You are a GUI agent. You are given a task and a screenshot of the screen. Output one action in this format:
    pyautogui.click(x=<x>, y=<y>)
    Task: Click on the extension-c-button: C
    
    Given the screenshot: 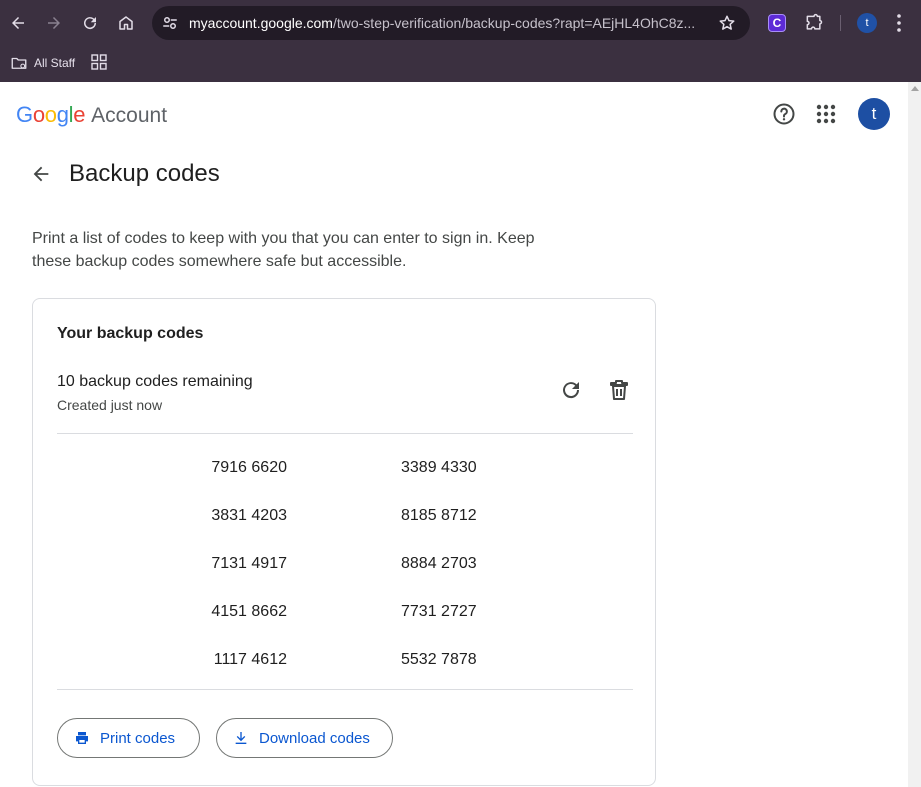 What is the action you would take?
    pyautogui.click(x=777, y=23)
    